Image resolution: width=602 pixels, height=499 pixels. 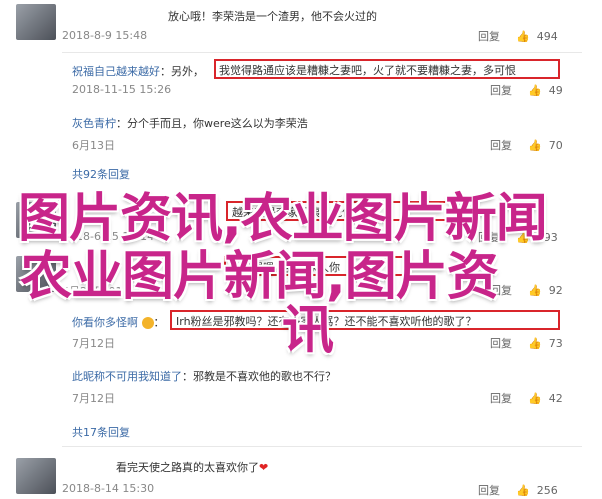 What do you see at coordinates (108, 488) in the screenshot?
I see `comment-date: 2018-8-14 15:30` at bounding box center [108, 488].